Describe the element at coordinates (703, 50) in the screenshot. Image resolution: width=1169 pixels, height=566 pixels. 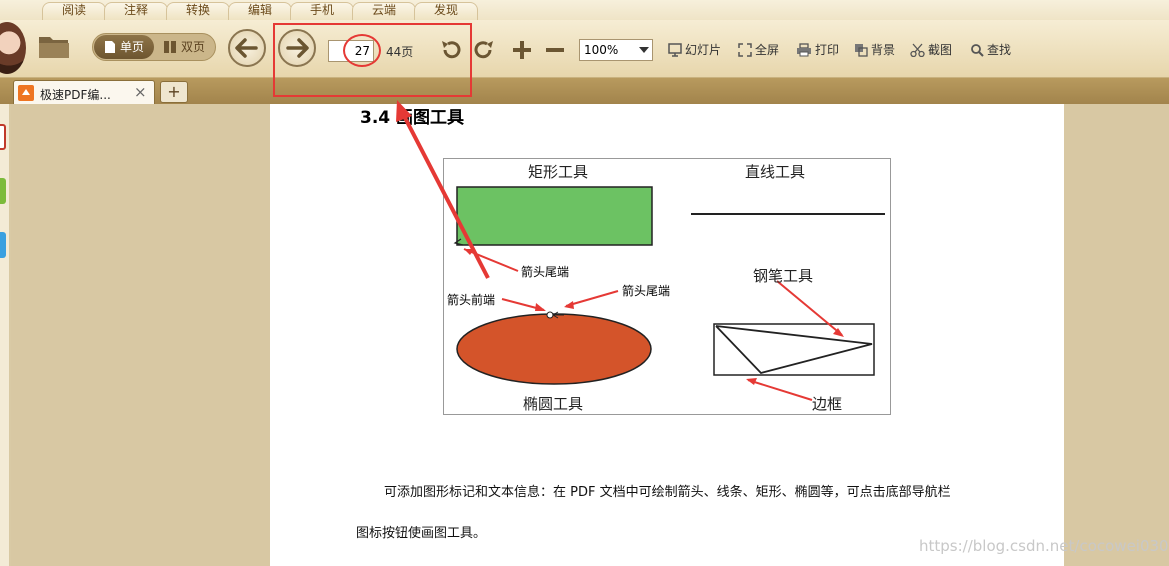
I see `slideshow-label: 幻灯片` at that location.